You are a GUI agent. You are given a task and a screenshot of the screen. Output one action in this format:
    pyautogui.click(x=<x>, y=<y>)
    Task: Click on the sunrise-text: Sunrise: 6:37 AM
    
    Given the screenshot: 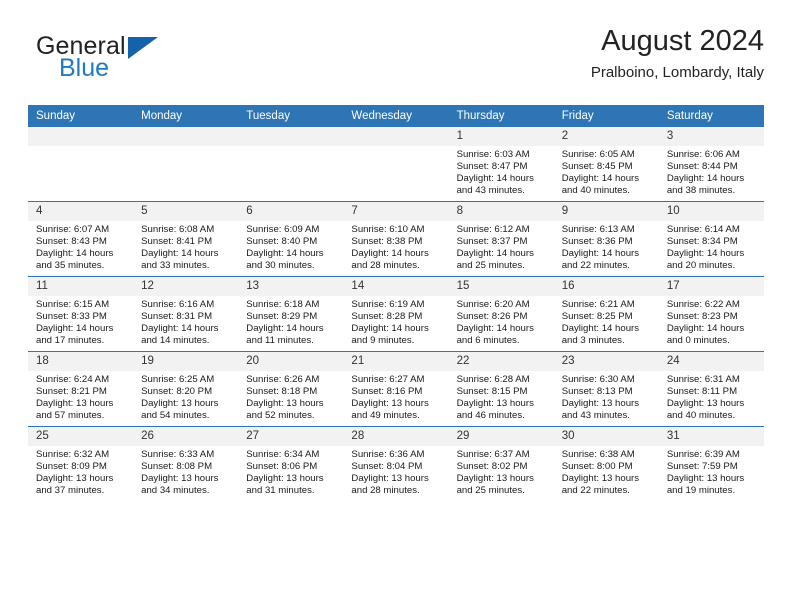 What is the action you would take?
    pyautogui.click(x=493, y=454)
    